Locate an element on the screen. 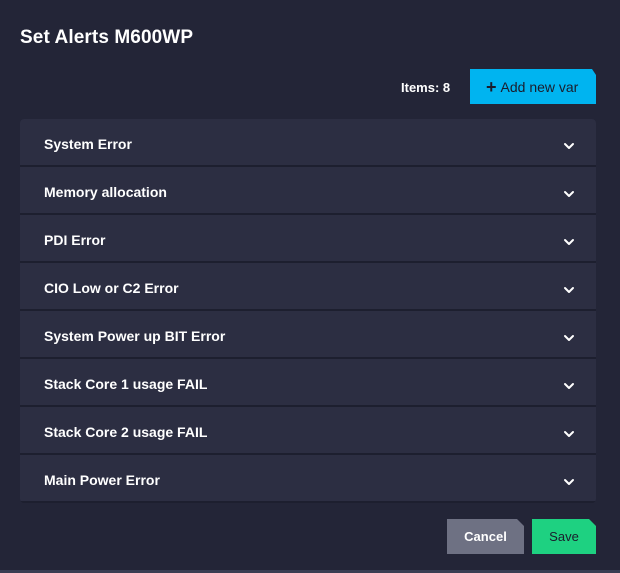 The width and height of the screenshot is (620, 573). alert-row-main-power-error: Main Power Error is located at coordinates (308, 478).